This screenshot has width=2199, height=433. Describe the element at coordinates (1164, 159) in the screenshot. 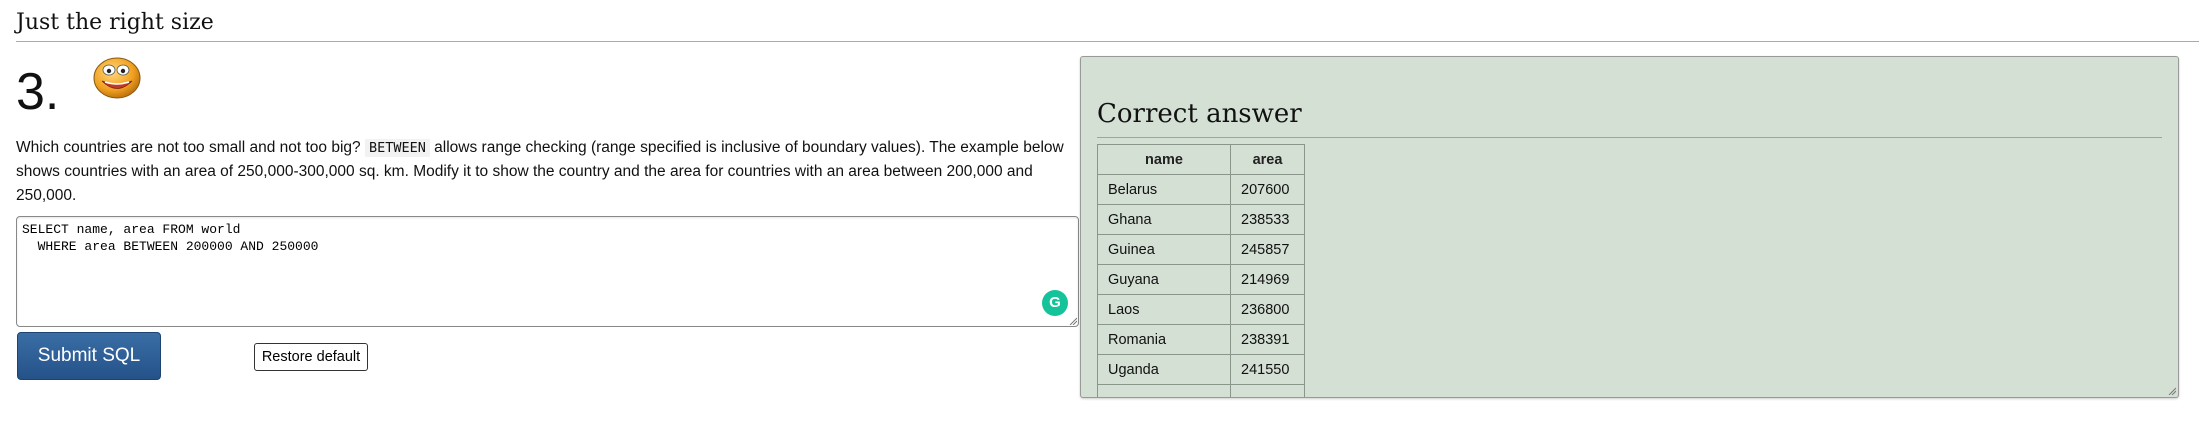

I see `column-header-name: name` at that location.